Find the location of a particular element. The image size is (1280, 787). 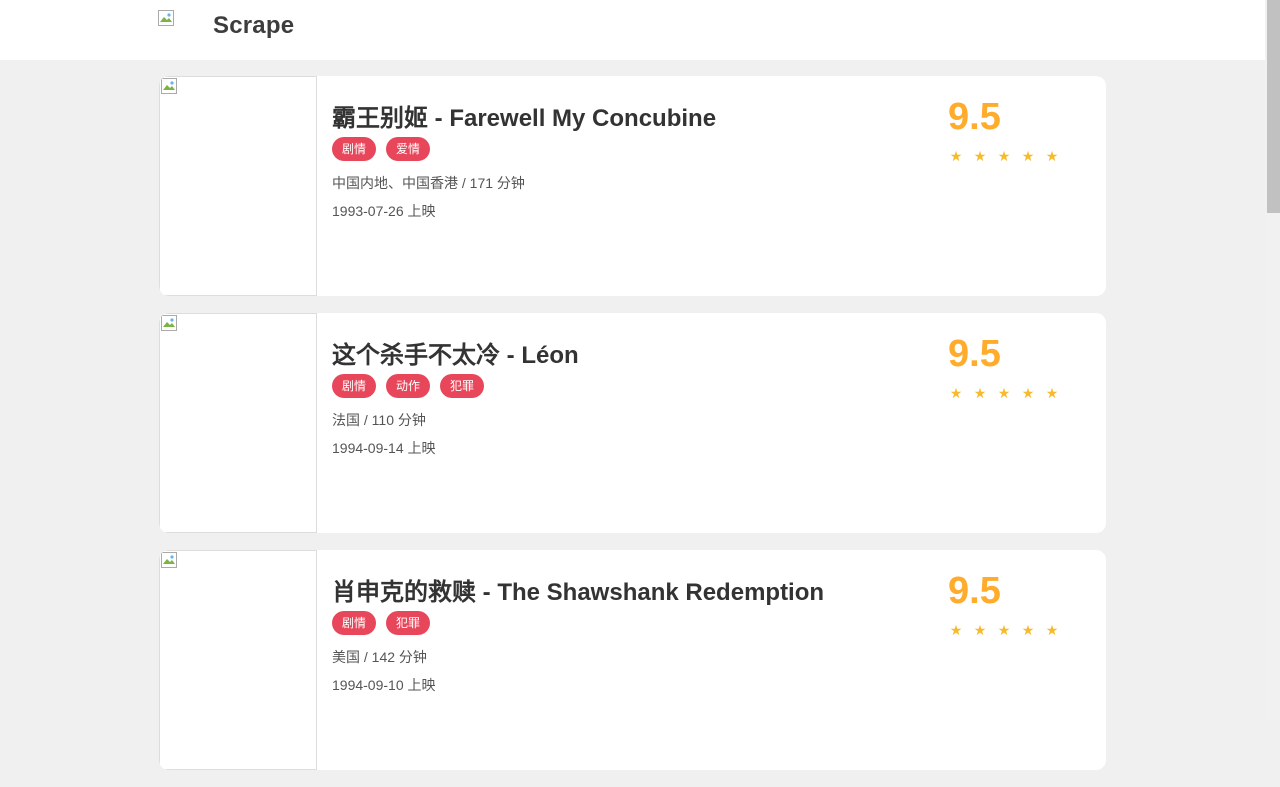

movie-release-date: 1994-09-10 上映 is located at coordinates (384, 685).